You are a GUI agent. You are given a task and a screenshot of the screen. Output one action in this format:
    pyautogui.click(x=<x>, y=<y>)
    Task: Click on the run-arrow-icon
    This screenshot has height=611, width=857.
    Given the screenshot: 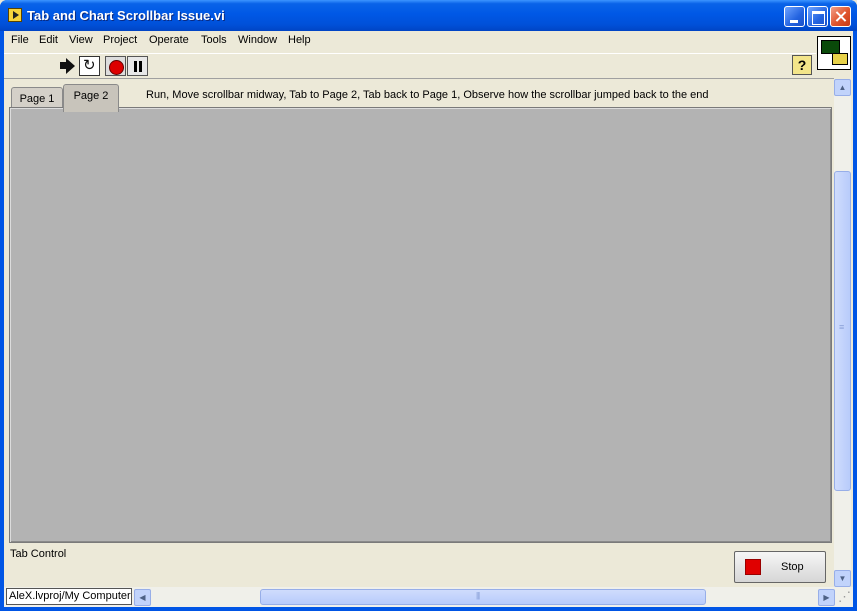 What is the action you would take?
    pyautogui.click(x=67, y=66)
    